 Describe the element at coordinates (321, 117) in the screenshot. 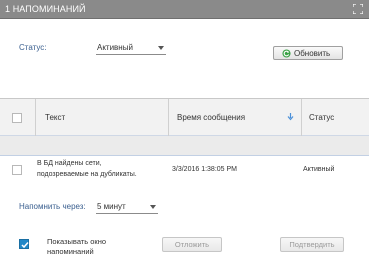

I see `column-header-status: Статус` at that location.